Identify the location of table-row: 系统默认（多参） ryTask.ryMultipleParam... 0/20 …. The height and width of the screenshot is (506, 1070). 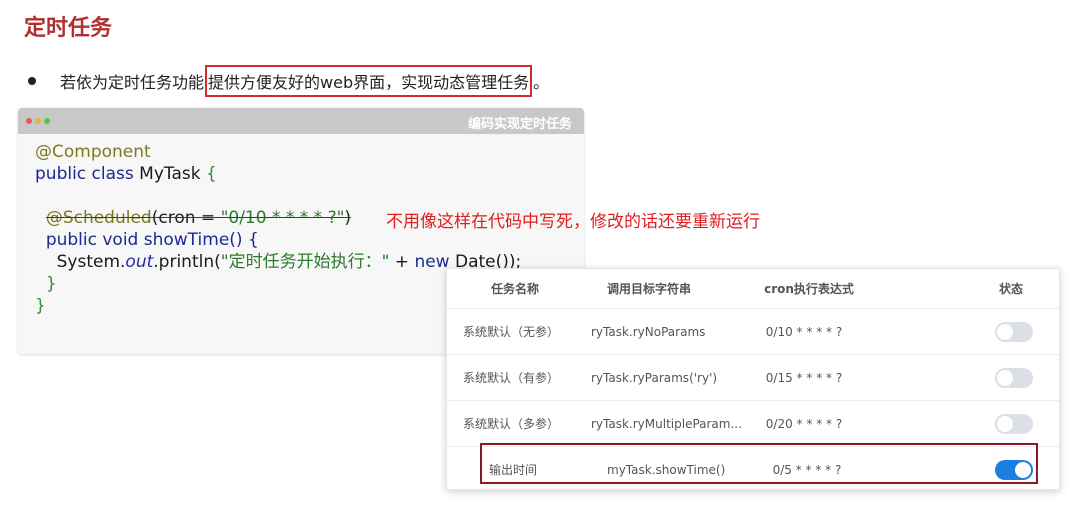
(753, 424).